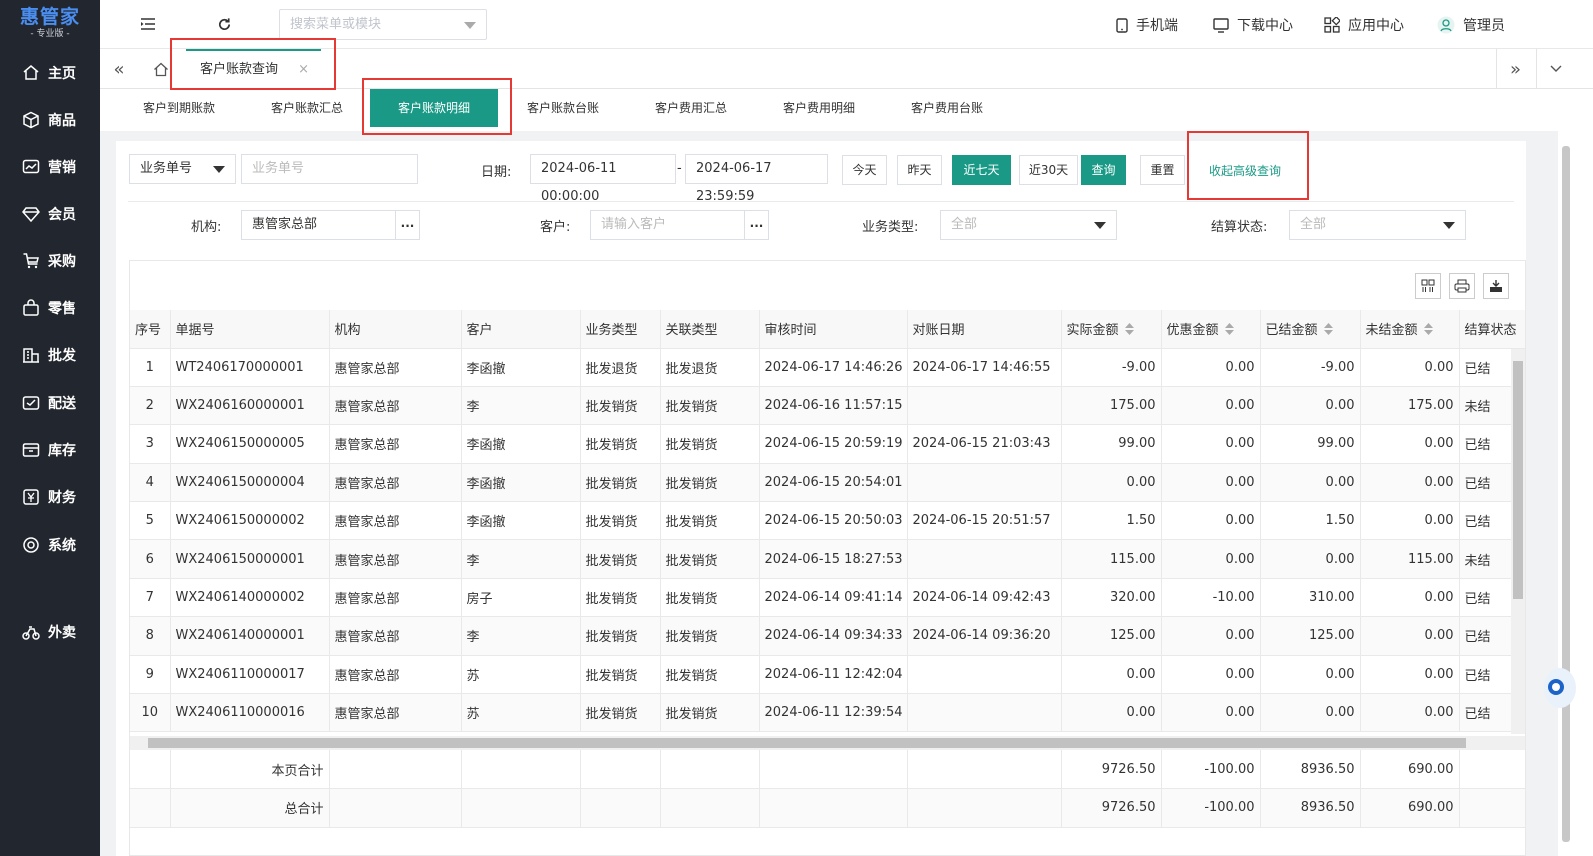 The width and height of the screenshot is (1593, 856). Describe the element at coordinates (303, 70) in the screenshot. I see `close-icon: ×` at that location.